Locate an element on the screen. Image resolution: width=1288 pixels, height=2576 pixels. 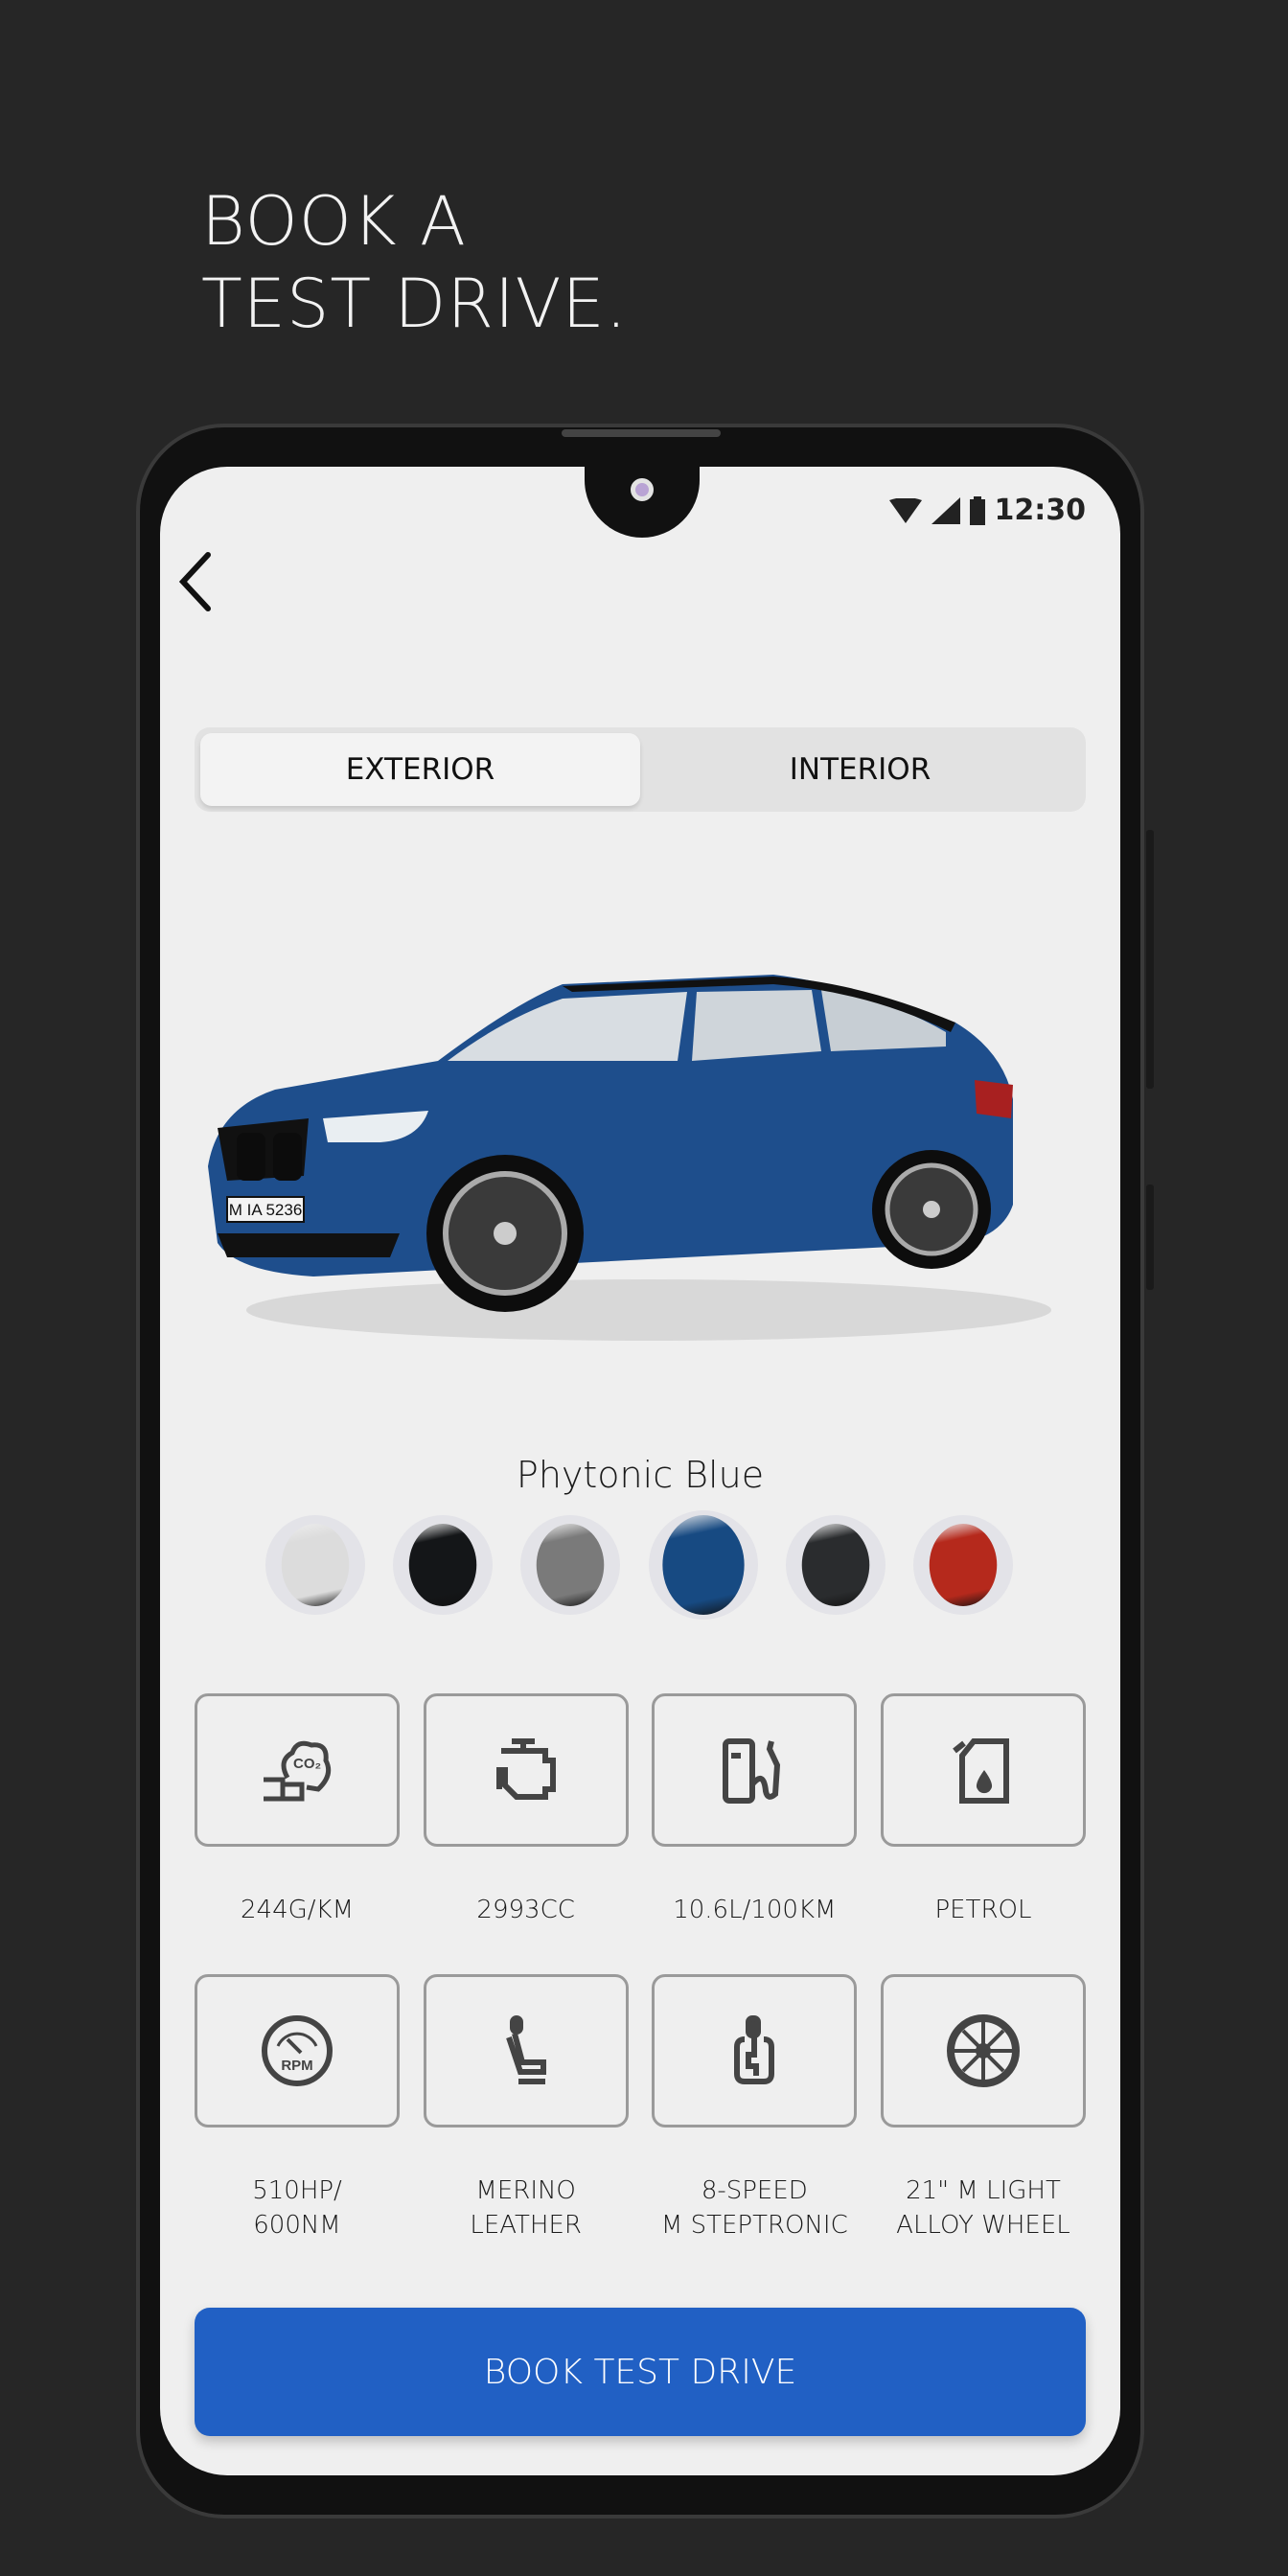
spec-engine: 2993CC is located at coordinates (526, 1810).